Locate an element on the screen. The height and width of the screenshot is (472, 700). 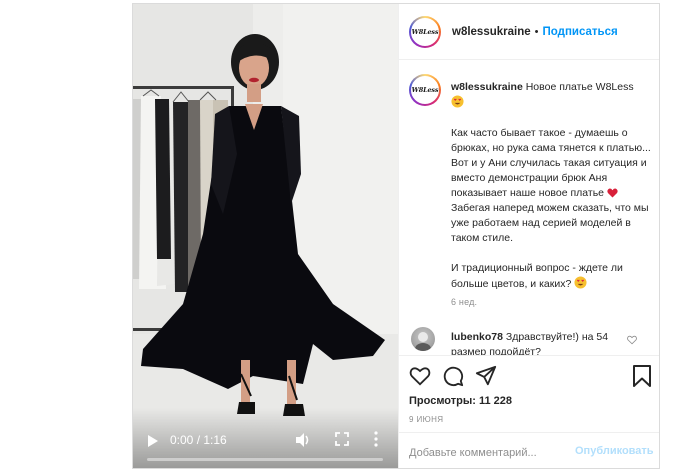
fullscreen-icon is located at coordinates (342, 439).